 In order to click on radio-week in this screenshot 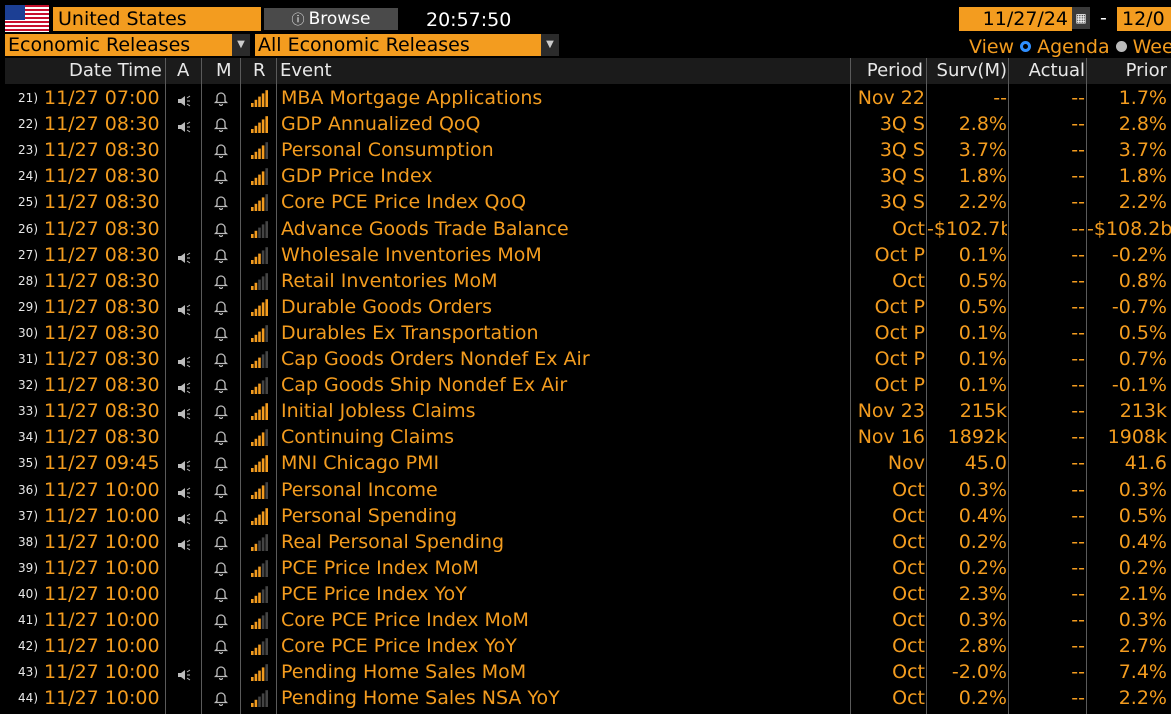, I will do `click(1121, 46)`.